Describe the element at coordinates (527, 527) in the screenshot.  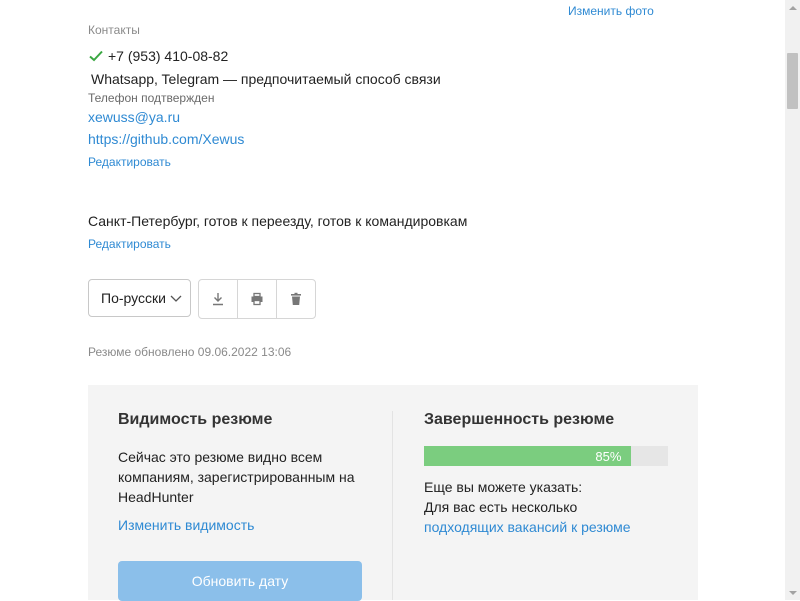
I see `vacancies-link: подходящих вакансий к резюме` at that location.